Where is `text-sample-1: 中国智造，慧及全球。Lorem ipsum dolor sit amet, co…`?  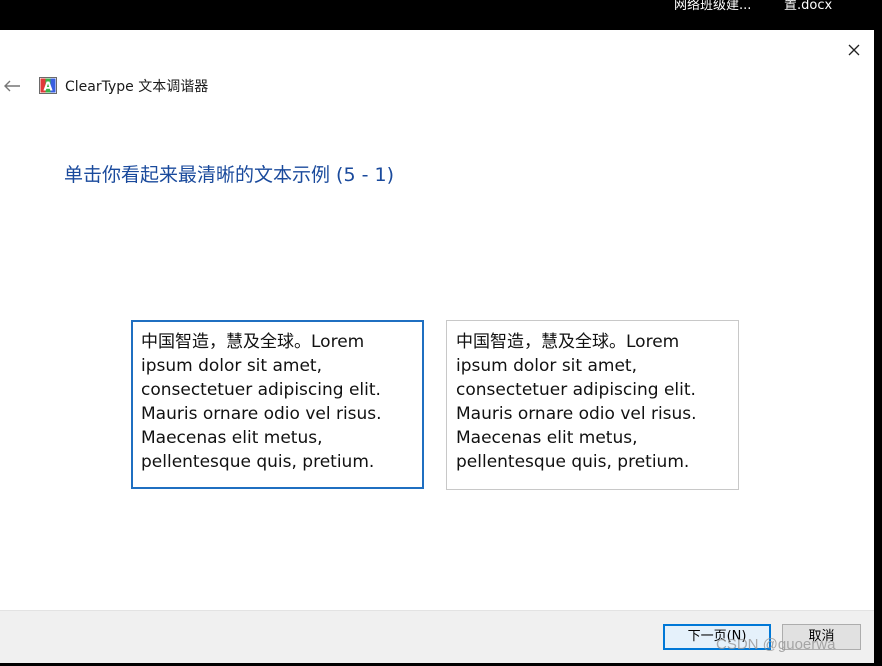
text-sample-1: 中国智造，慧及全球。Lorem ipsum dolor sit amet, co… is located at coordinates (277, 404).